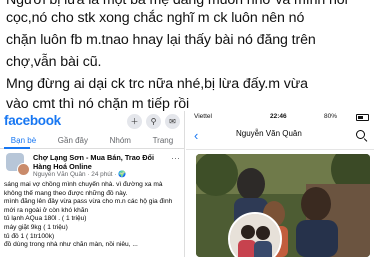 This screenshot has height=257, width=374. What do you see at coordinates (163, 140) in the screenshot?
I see `tab-trang: Trang` at bounding box center [163, 140].